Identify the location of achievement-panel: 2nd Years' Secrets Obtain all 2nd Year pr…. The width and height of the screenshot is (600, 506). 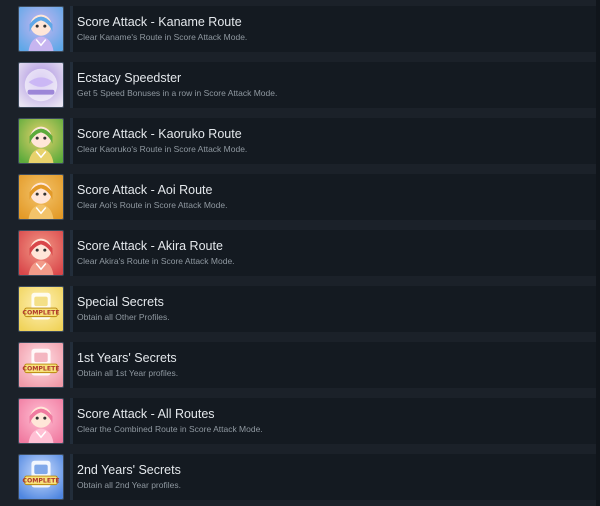
(335, 477).